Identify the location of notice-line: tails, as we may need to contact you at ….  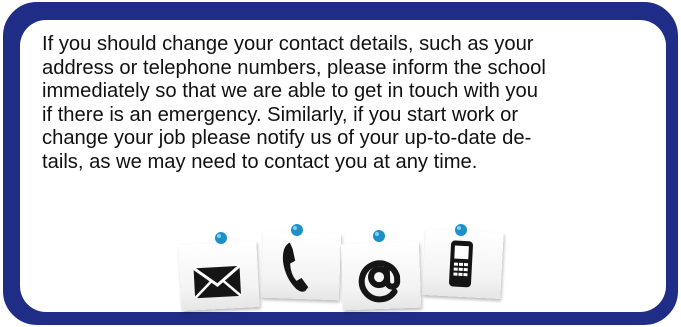
(260, 161).